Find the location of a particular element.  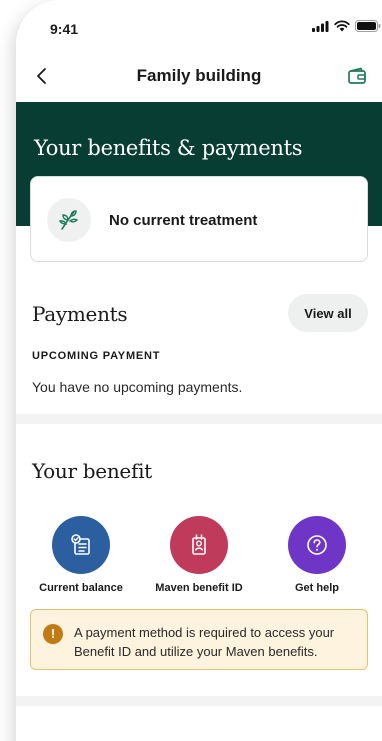

maven-benefit-id-tile: Maven benefit ID is located at coordinates (199, 556).